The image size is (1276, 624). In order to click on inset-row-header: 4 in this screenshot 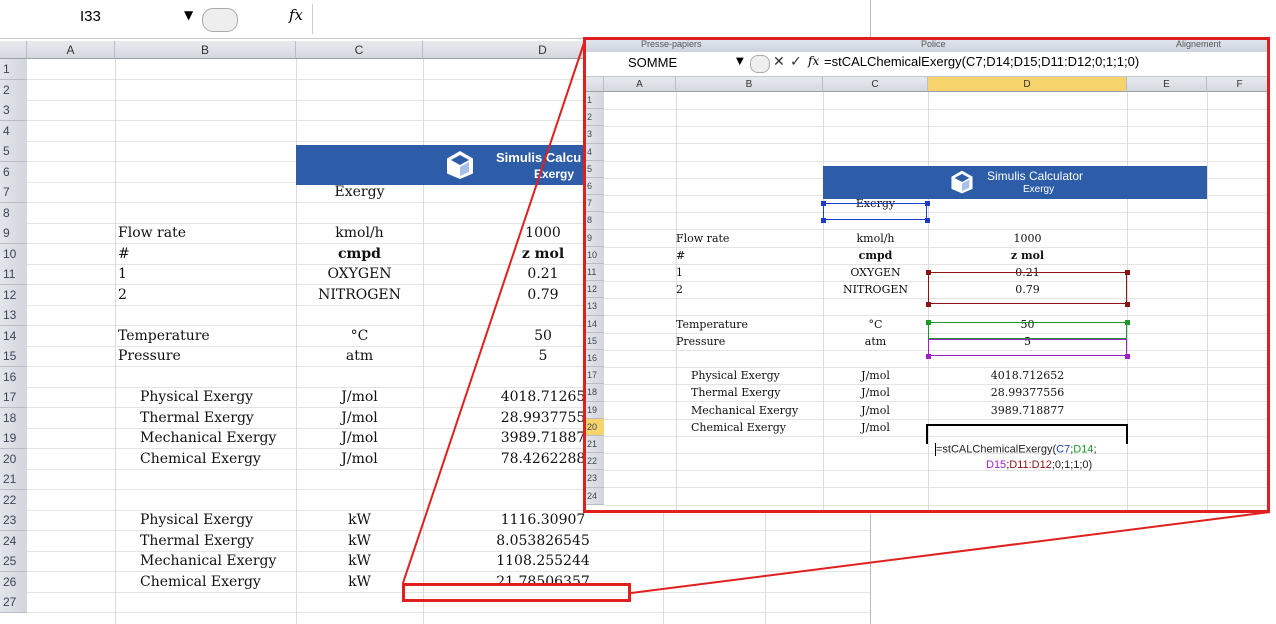, I will do `click(595, 152)`.